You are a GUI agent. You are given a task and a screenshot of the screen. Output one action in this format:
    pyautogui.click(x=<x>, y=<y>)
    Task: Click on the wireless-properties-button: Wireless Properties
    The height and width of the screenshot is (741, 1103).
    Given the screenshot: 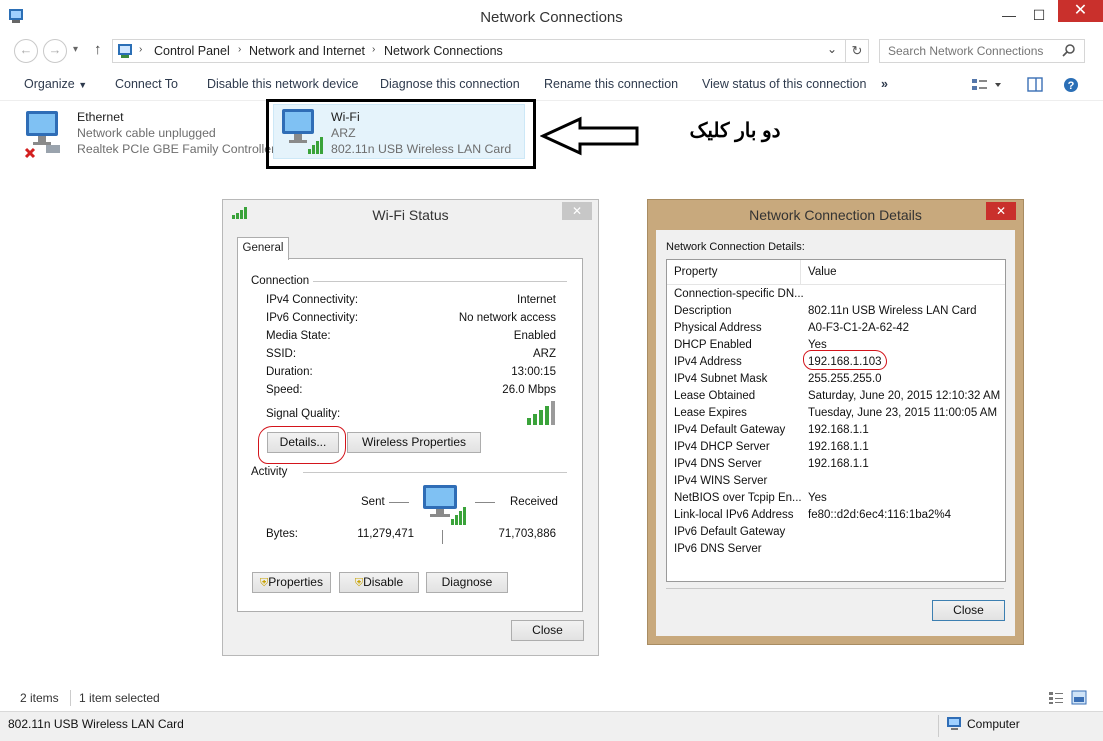 What is the action you would take?
    pyautogui.click(x=414, y=442)
    